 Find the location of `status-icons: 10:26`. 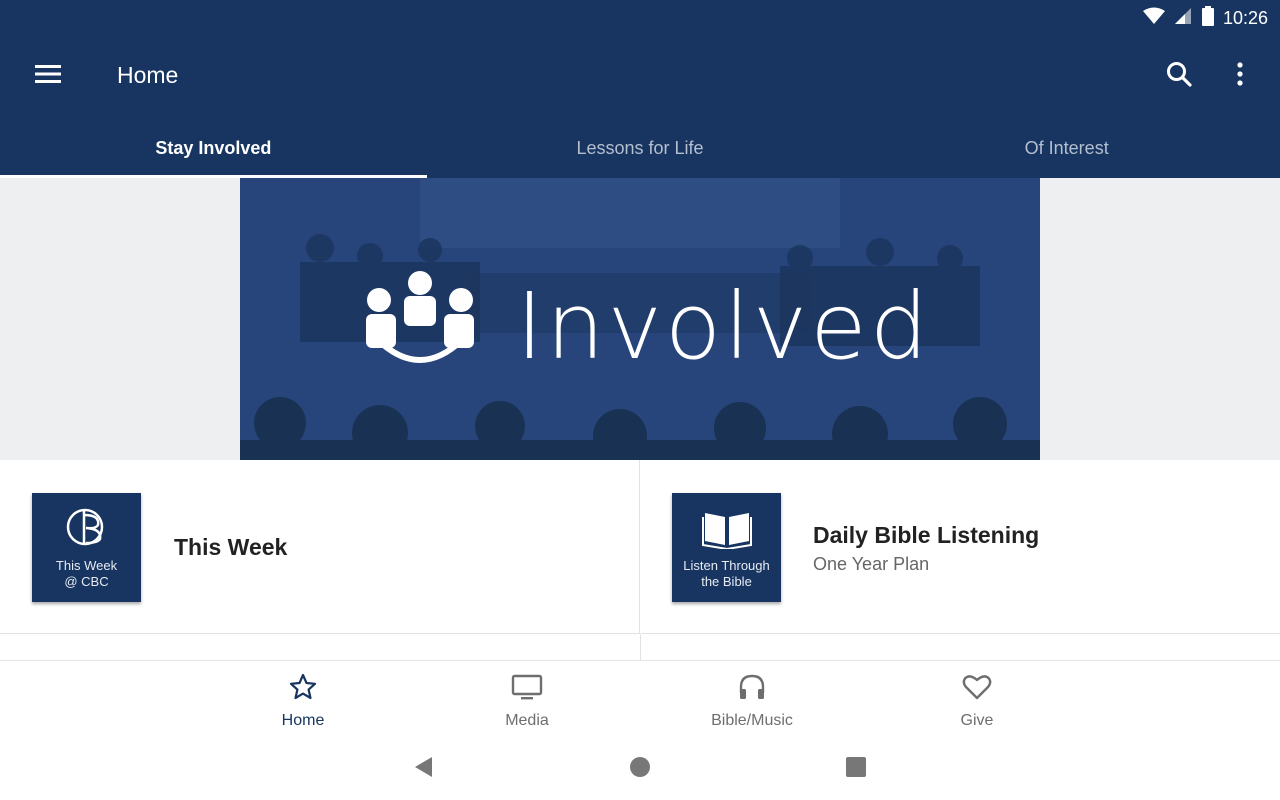

status-icons: 10:26 is located at coordinates (1205, 18).